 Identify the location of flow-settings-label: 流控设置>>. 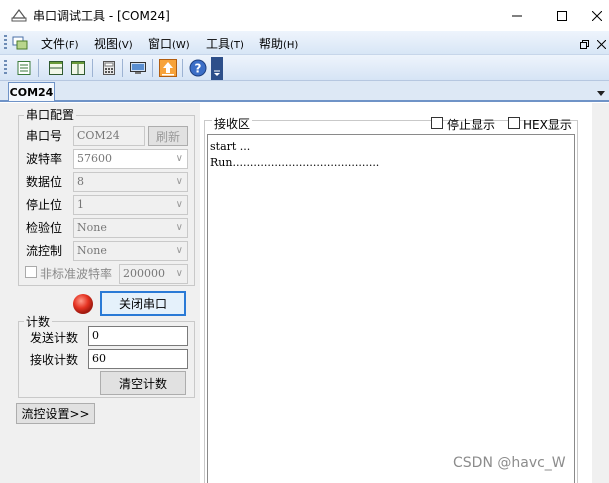
(55, 414).